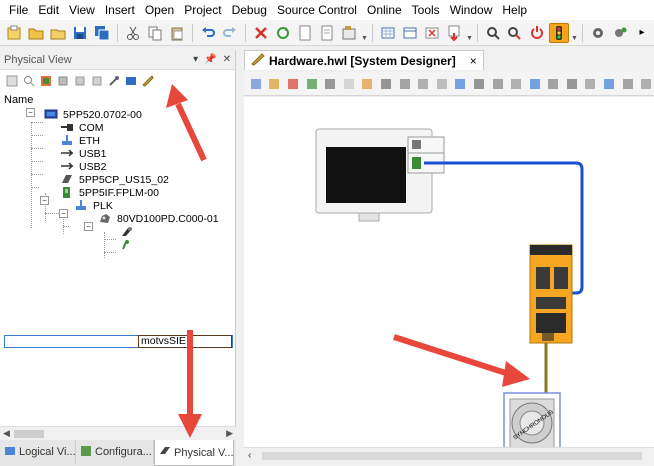  Describe the element at coordinates (537, 33) in the screenshot. I see `power-icon` at that location.